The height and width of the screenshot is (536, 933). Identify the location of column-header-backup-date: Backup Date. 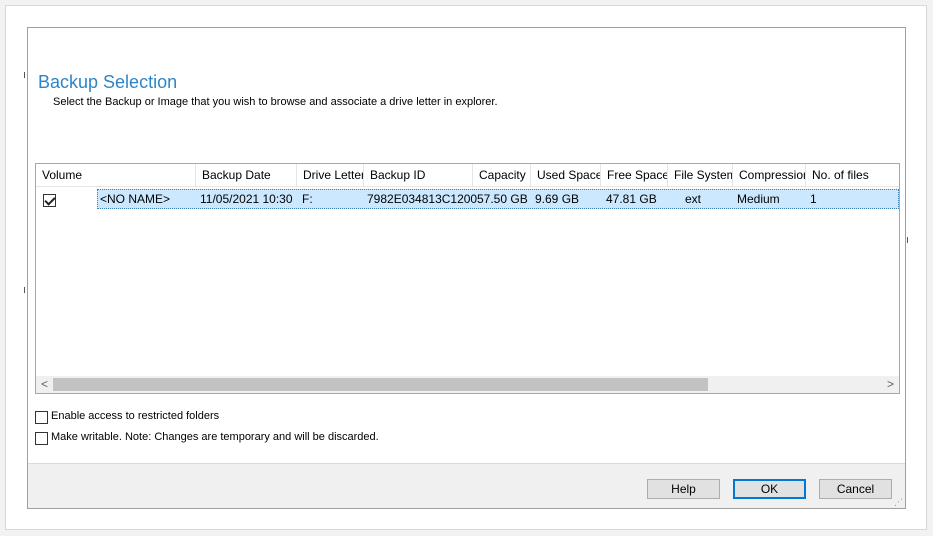
(246, 175).